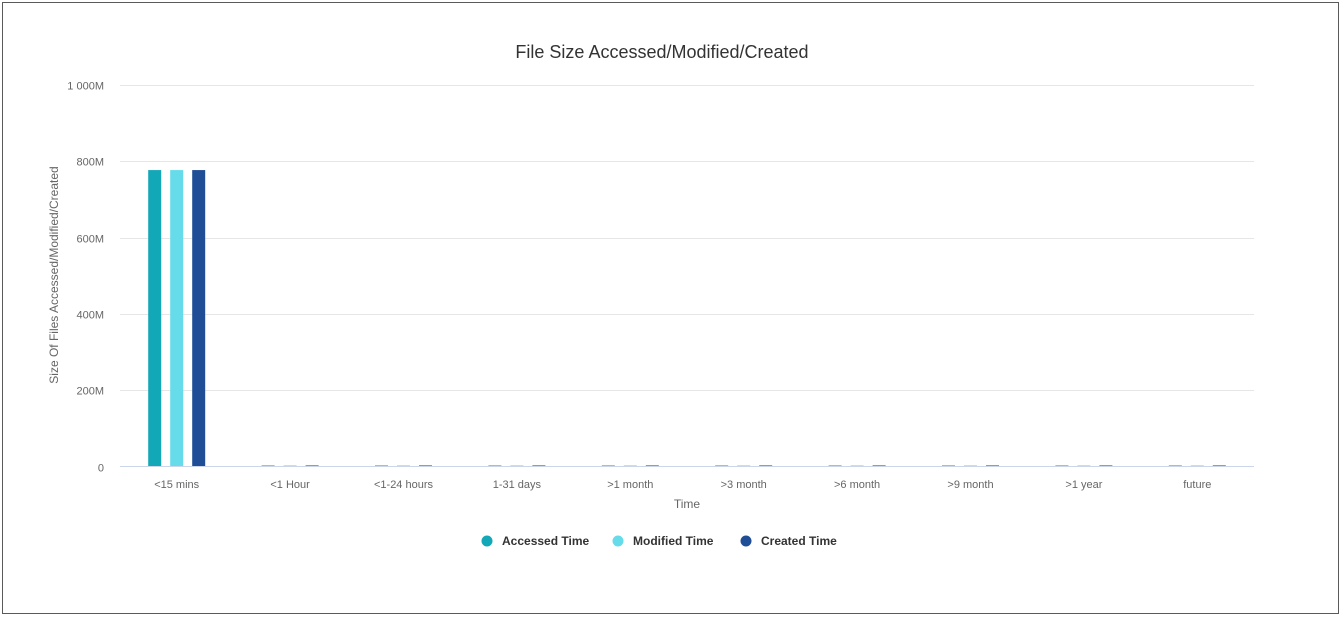 This screenshot has height=620, width=1343. What do you see at coordinates (1197, 485) in the screenshot?
I see `x-tick-label: future` at bounding box center [1197, 485].